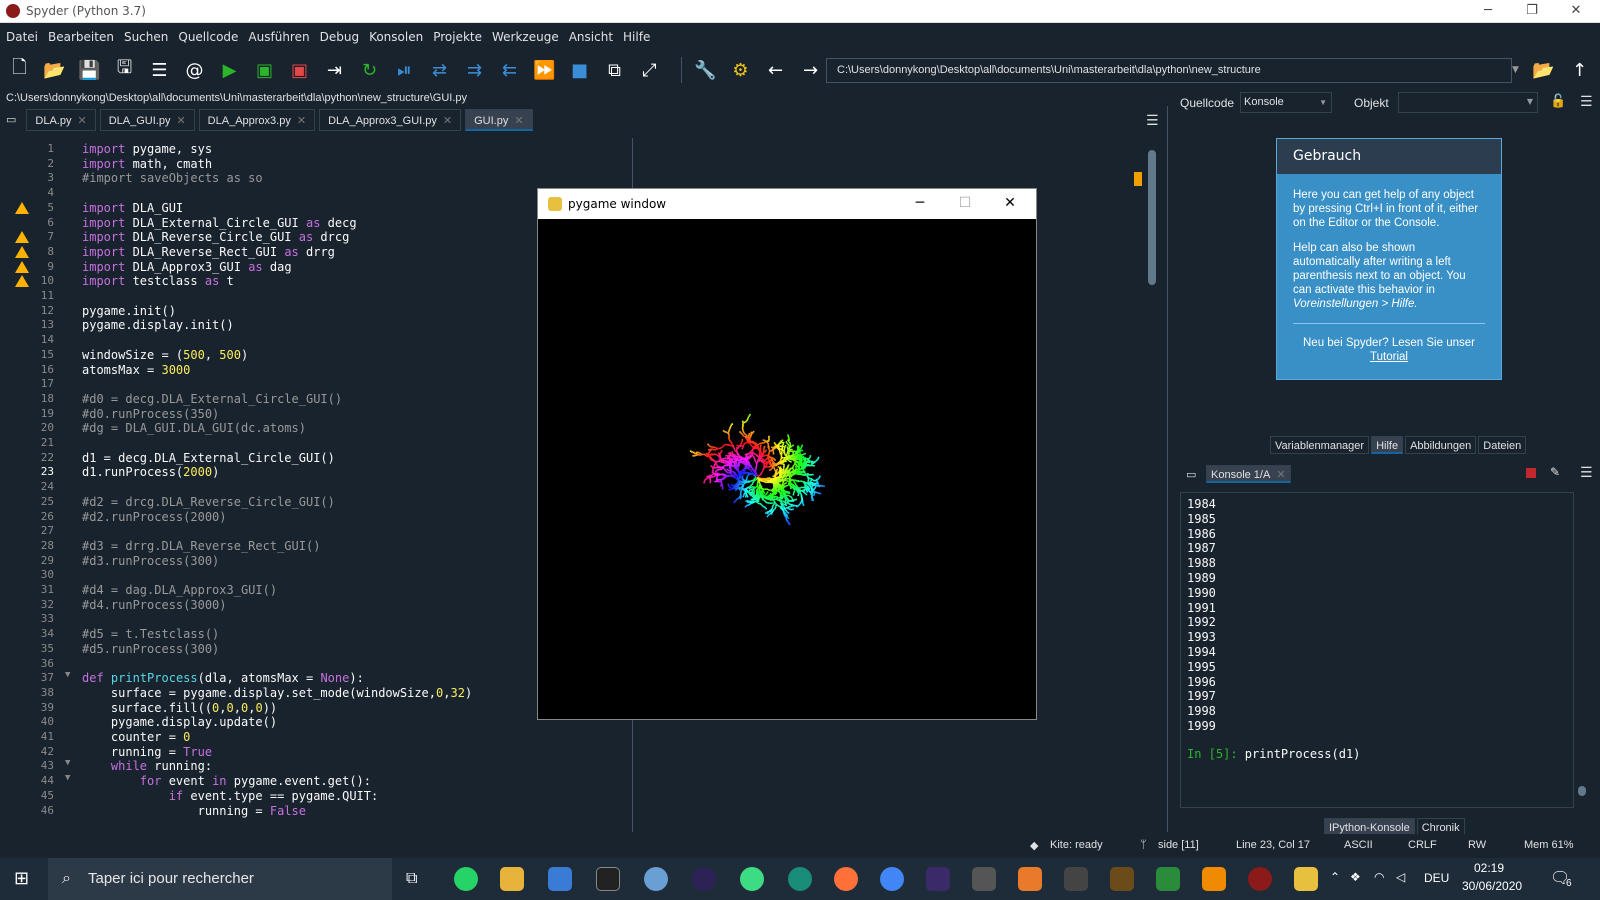 The width and height of the screenshot is (1600, 900). What do you see at coordinates (1555, 472) in the screenshot?
I see `eraser-icon: ✎` at bounding box center [1555, 472].